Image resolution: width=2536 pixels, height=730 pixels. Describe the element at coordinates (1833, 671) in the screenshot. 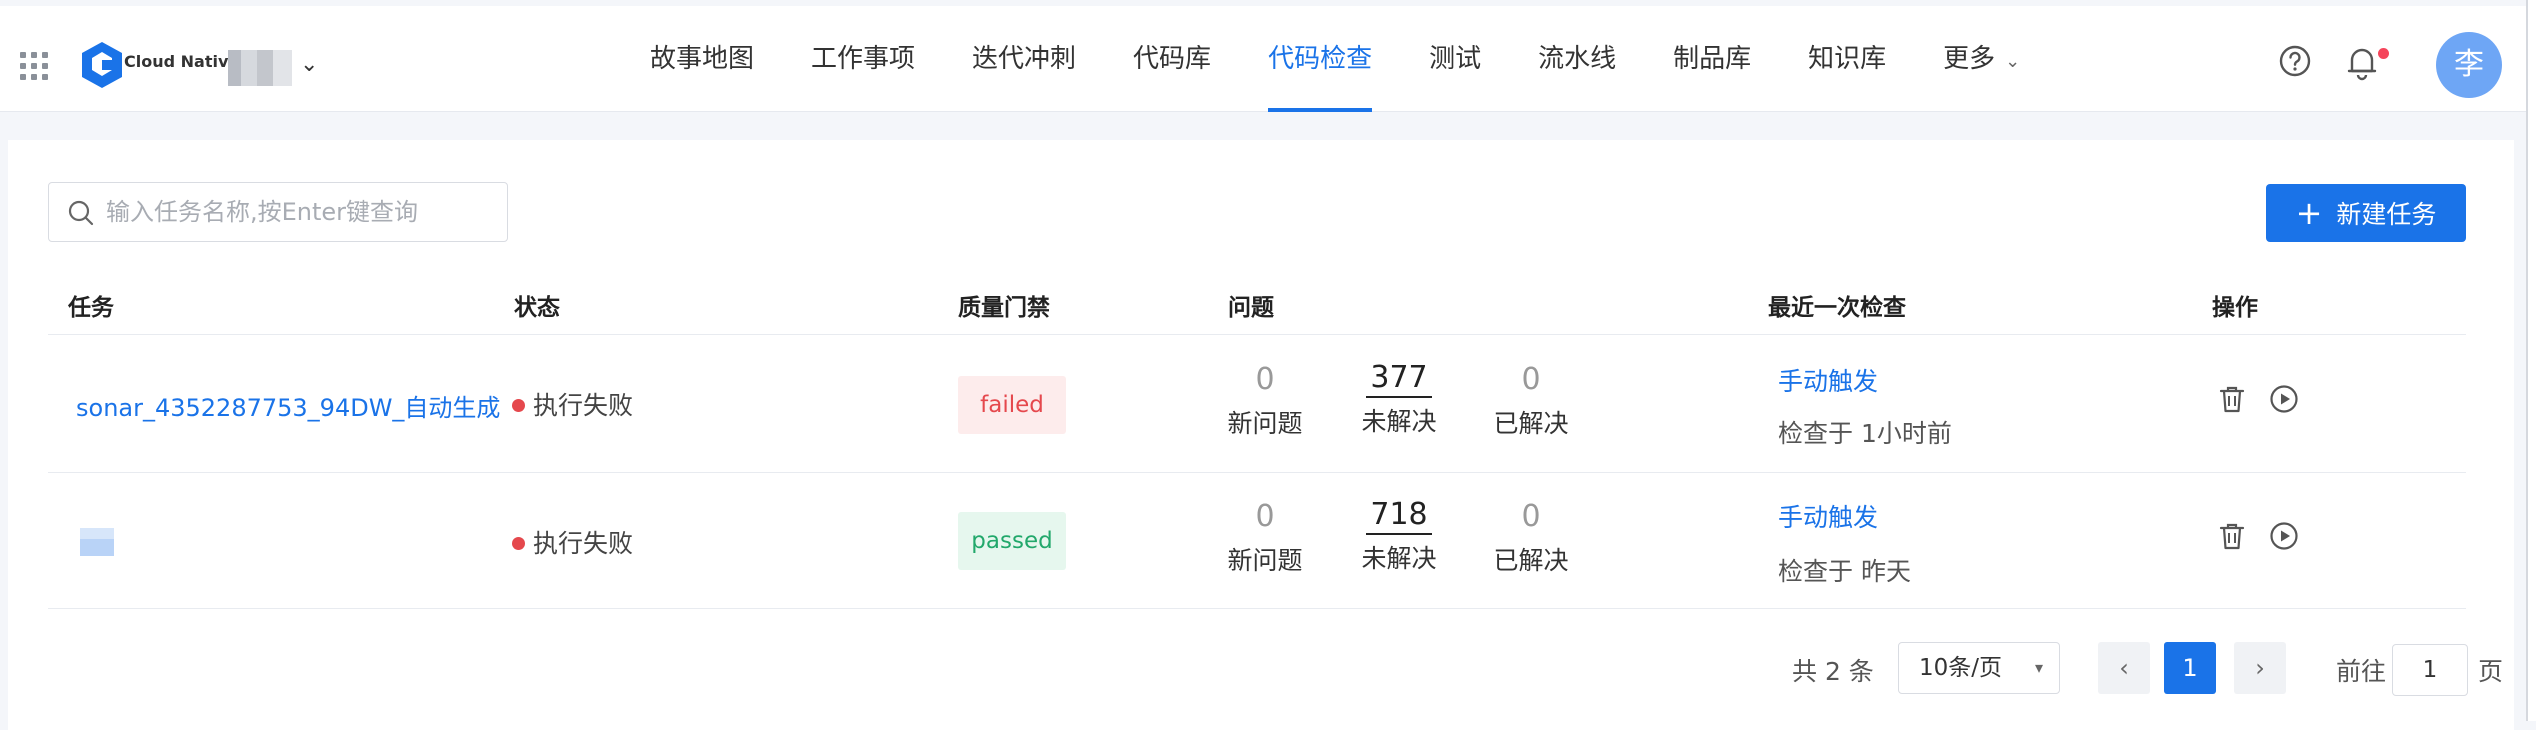

I see `total-count: 共 2 条` at that location.